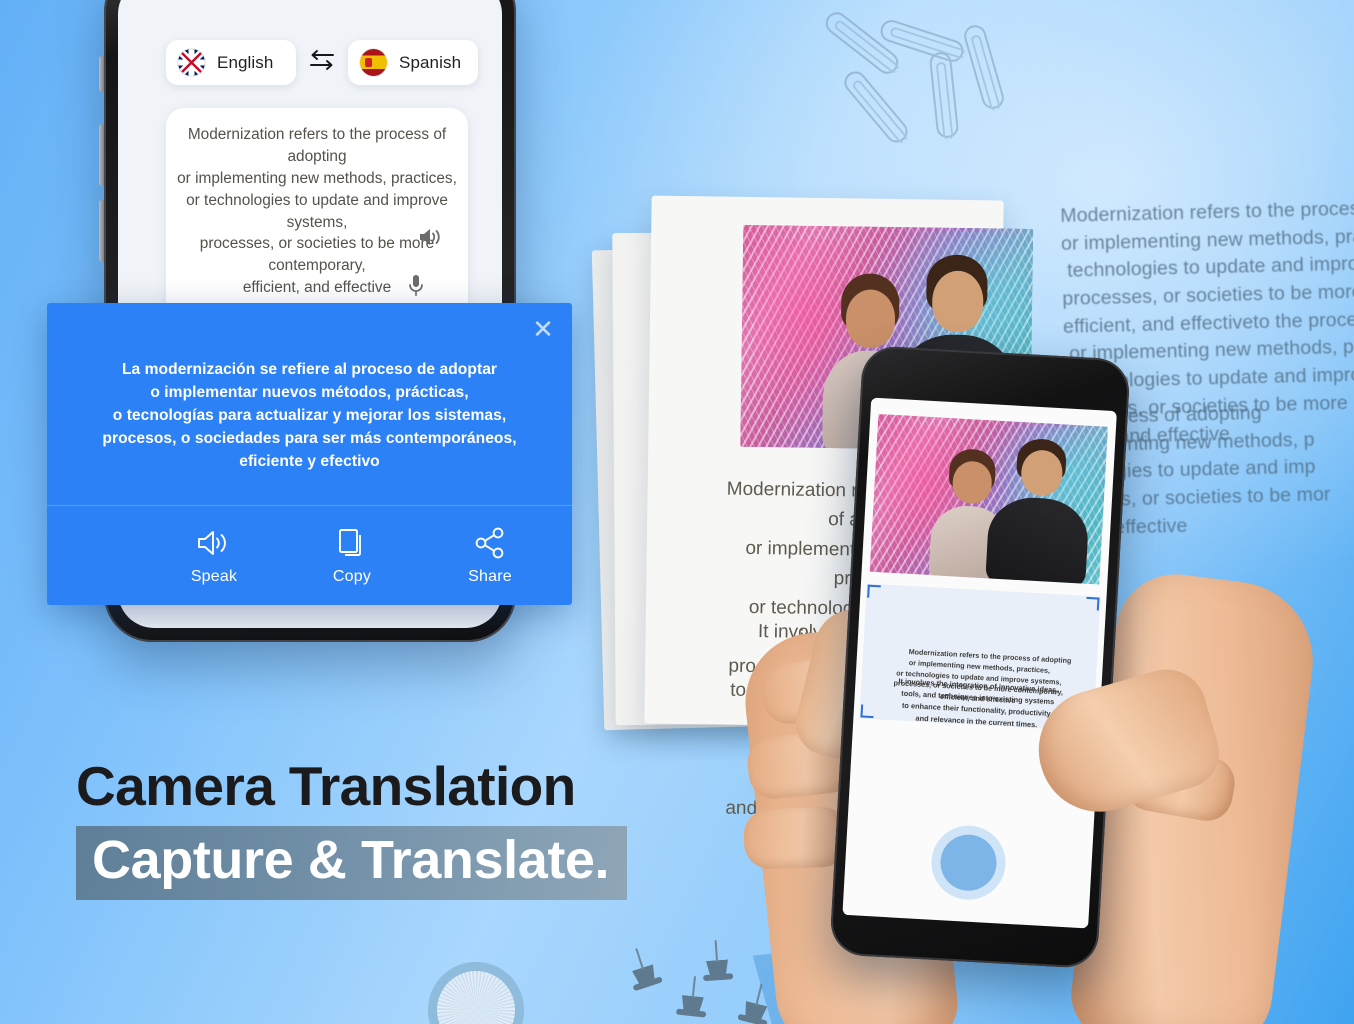  I want to click on source-language-label: English, so click(245, 62).